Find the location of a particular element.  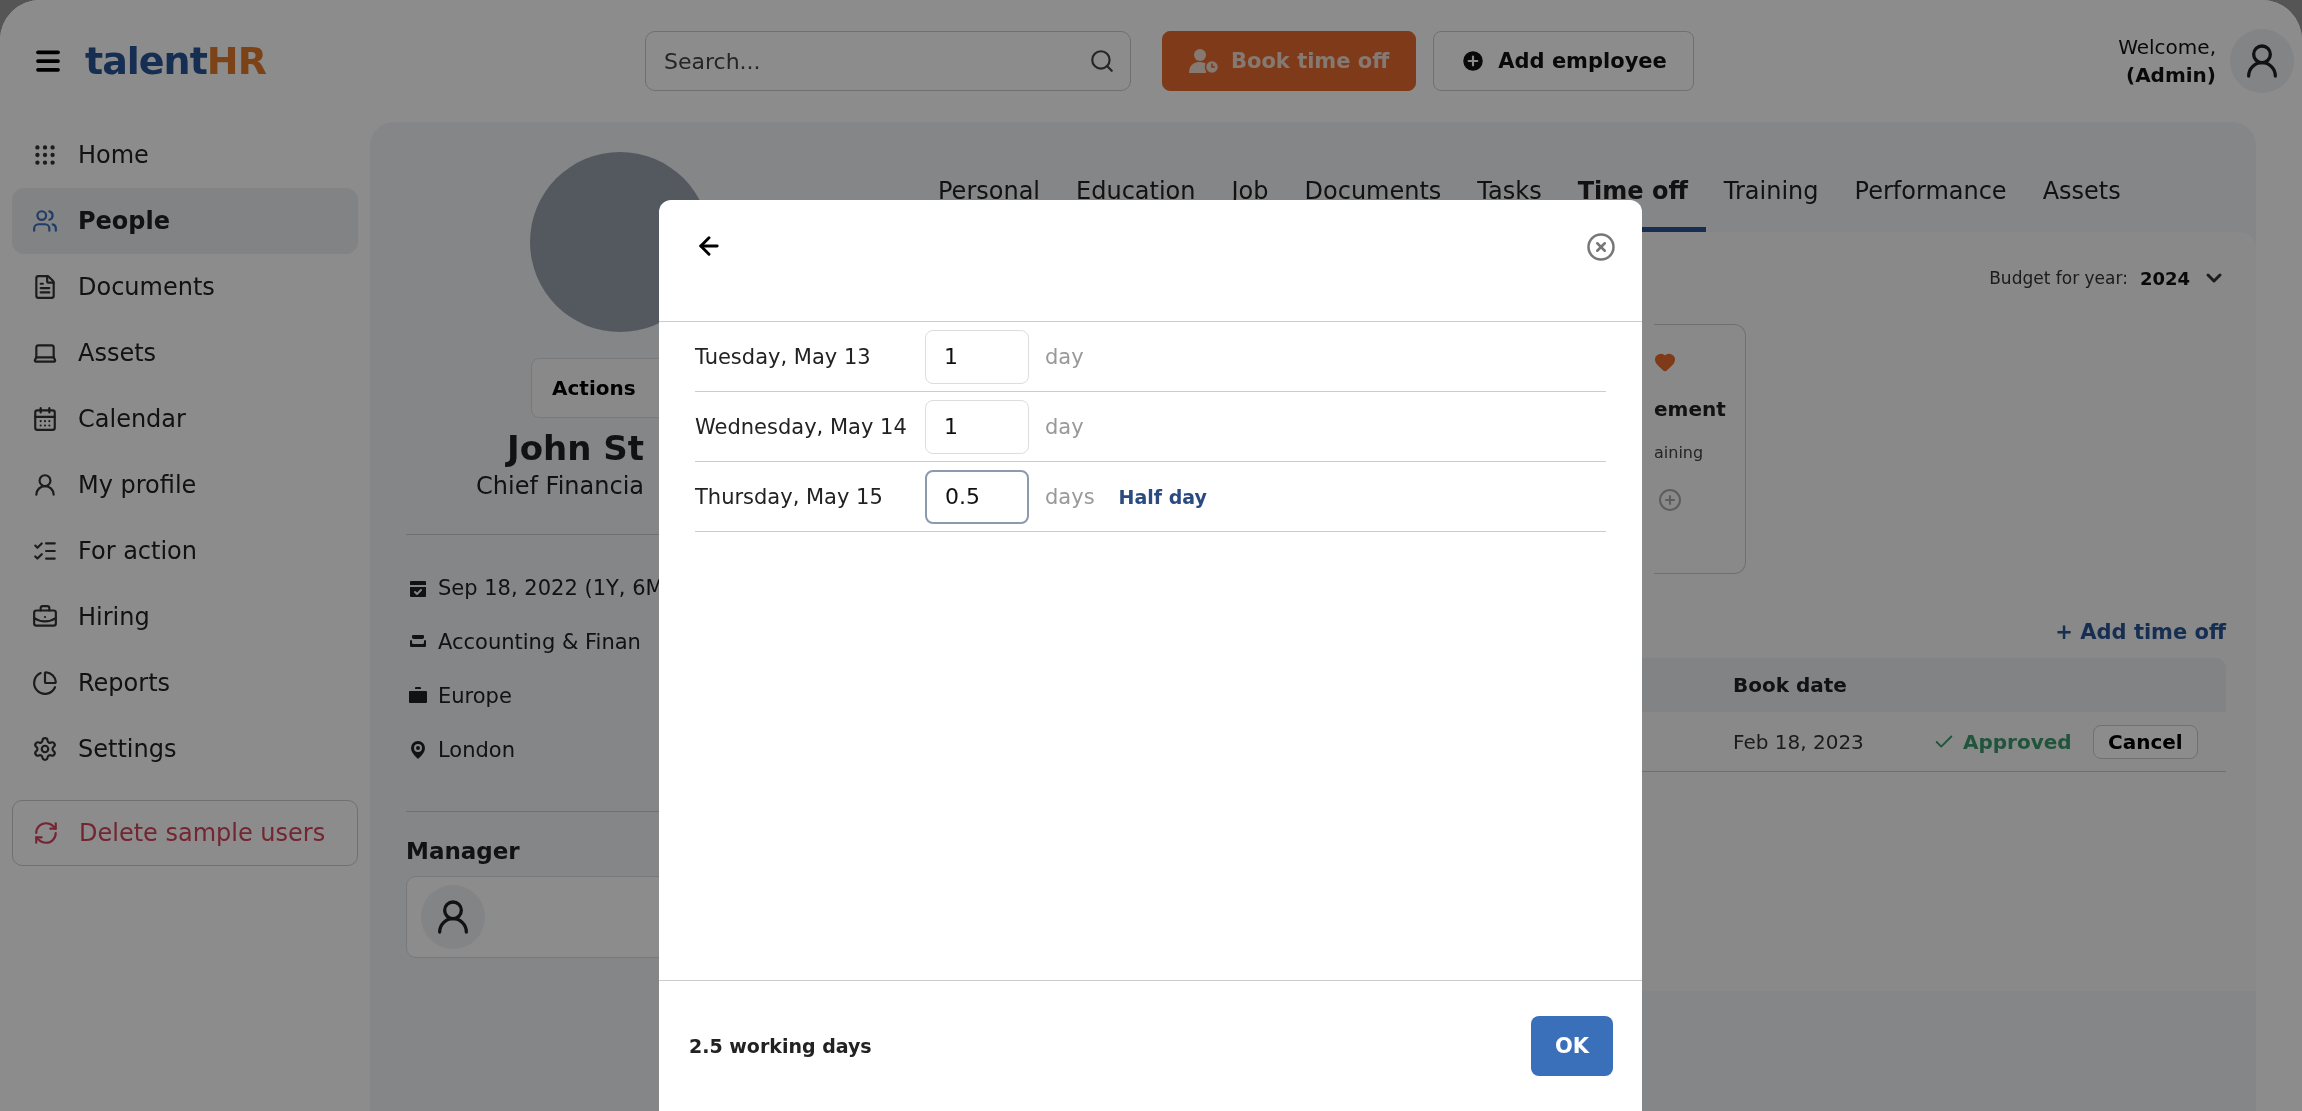

heart-icon is located at coordinates (1665, 362).